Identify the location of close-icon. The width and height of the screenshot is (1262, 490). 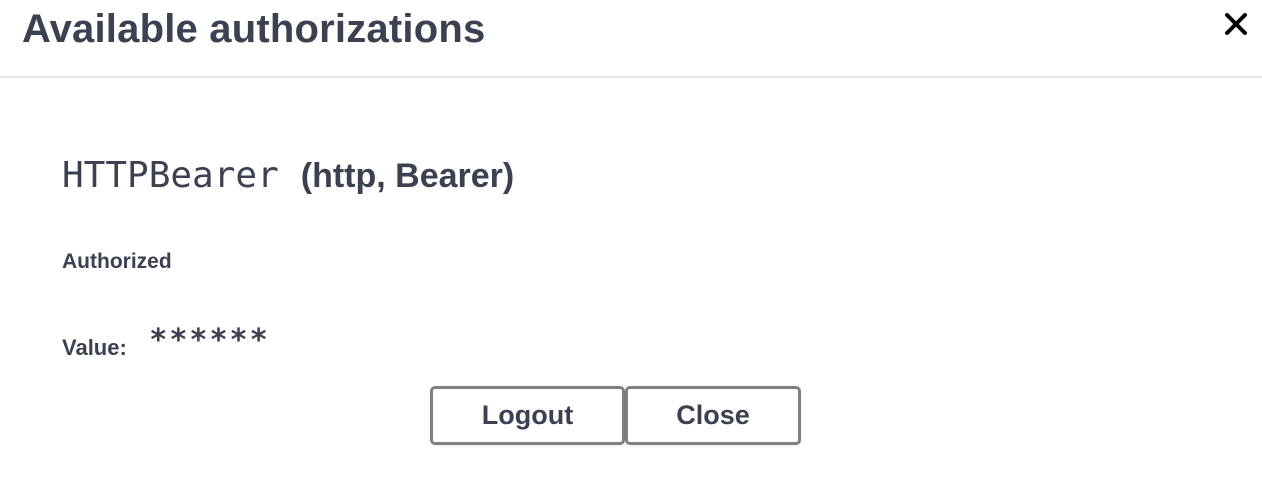
(1236, 24).